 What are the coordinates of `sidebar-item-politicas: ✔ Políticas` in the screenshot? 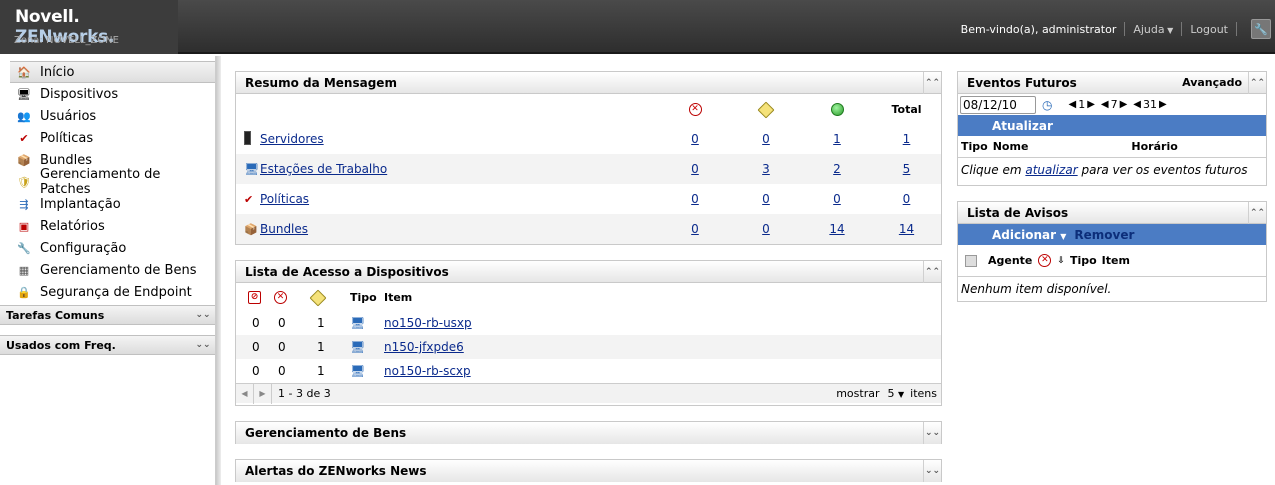 It's located at (107, 138).